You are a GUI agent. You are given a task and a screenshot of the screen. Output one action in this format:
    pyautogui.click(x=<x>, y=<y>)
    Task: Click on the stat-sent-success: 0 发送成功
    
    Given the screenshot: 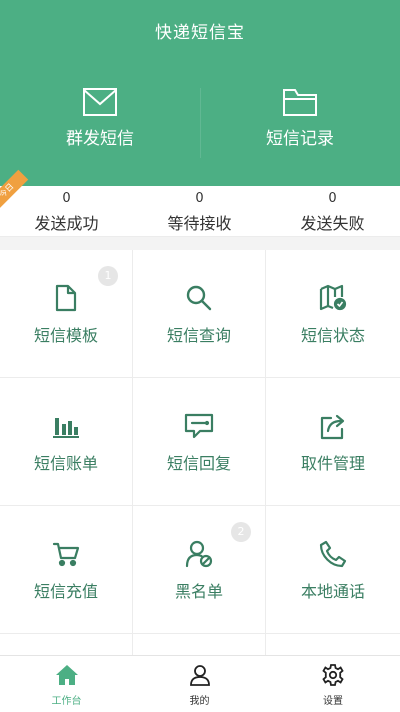 What is the action you would take?
    pyautogui.click(x=66, y=212)
    